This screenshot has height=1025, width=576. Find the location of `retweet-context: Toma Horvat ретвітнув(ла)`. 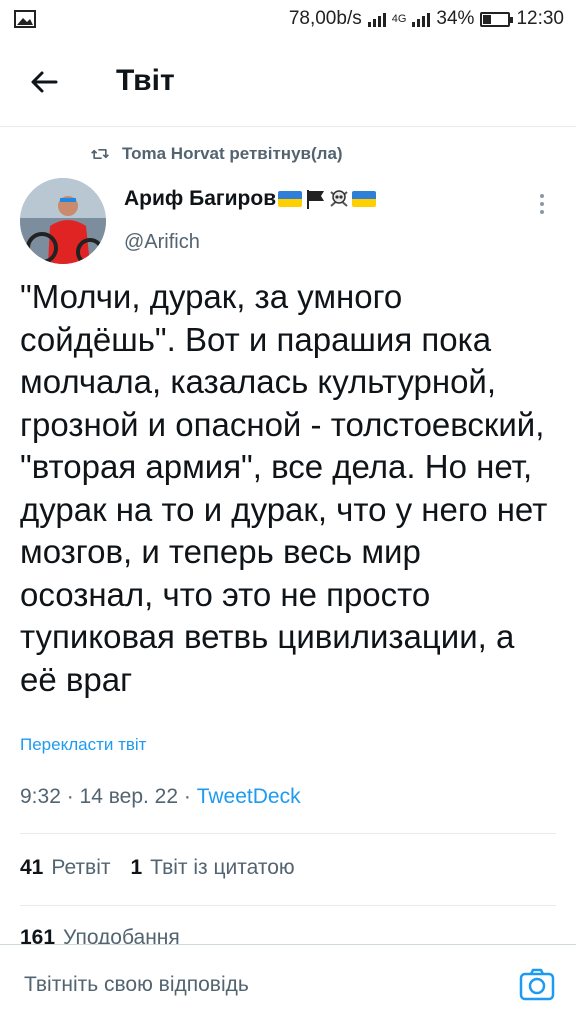

retweet-context: Toma Horvat ретвітнув(ла) is located at coordinates (216, 154).